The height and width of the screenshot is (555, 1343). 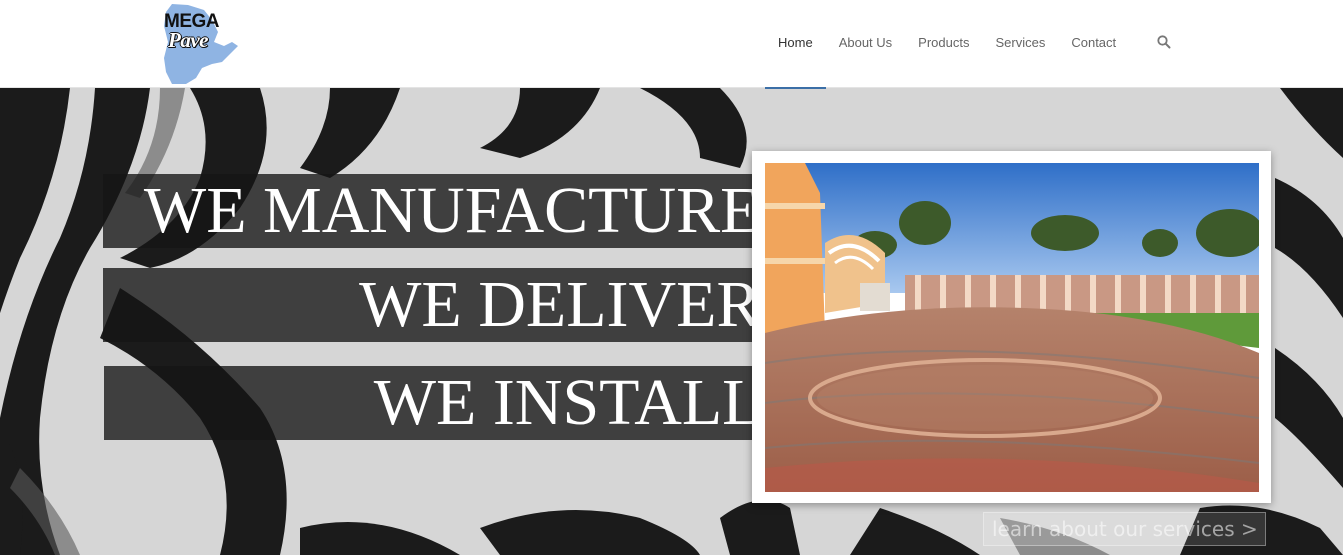 I want to click on mega-pave-logo: MEGA Pave, so click(x=201, y=44).